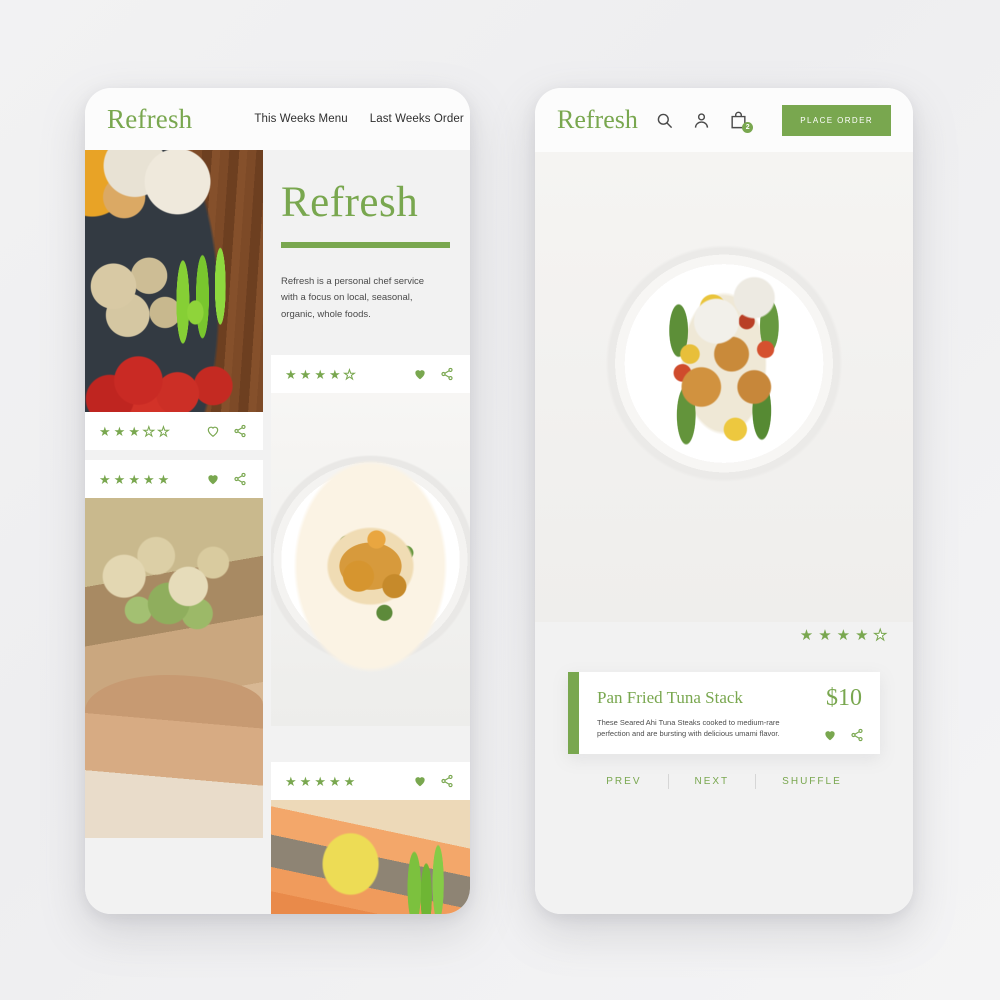 Image resolution: width=1000 pixels, height=1000 pixels. What do you see at coordinates (773, 120) in the screenshot?
I see `header-icon-group: 2 PLACE ORDER` at bounding box center [773, 120].